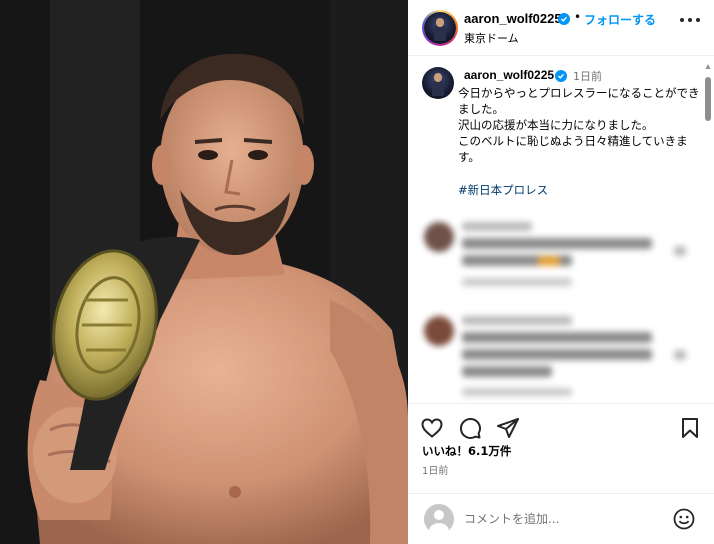 The width and height of the screenshot is (714, 544). I want to click on comments-scrollbar, so click(708, 233).